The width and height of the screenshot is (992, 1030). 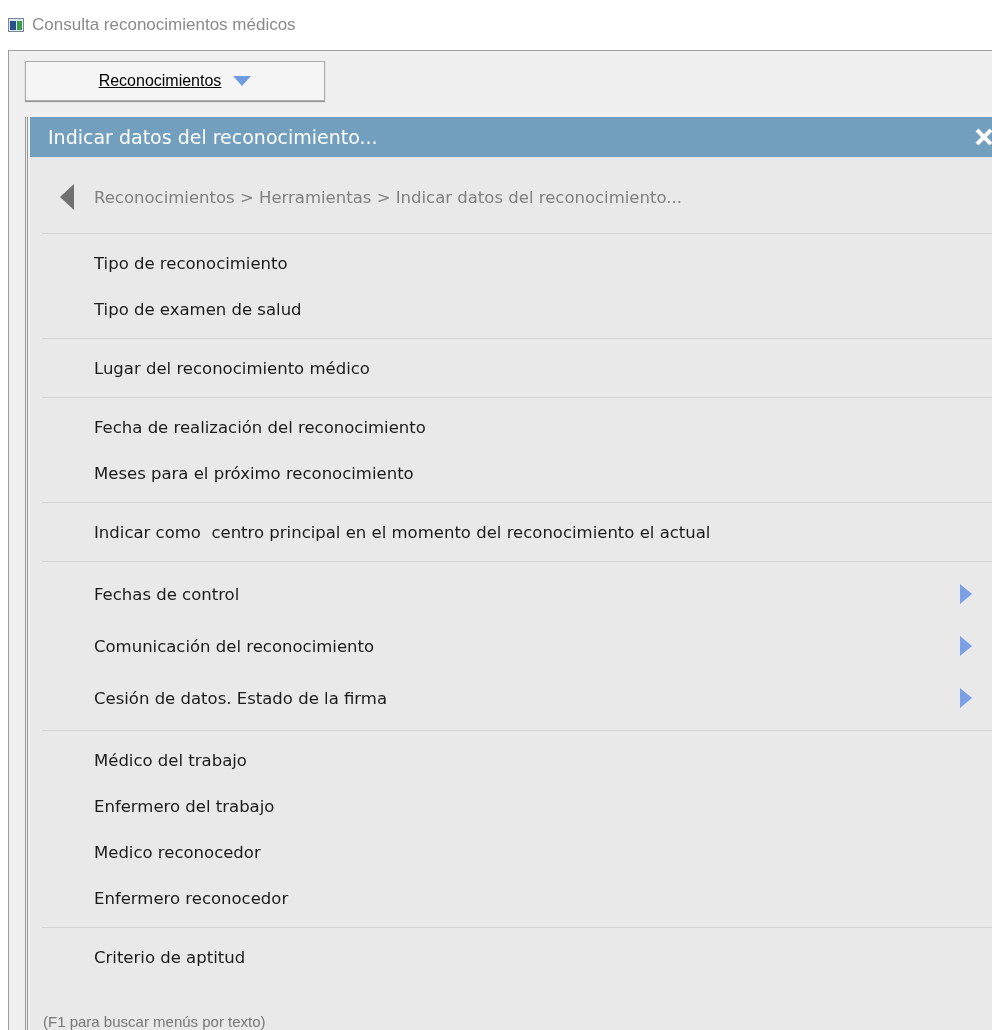 What do you see at coordinates (517, 698) in the screenshot?
I see `menu-item: Cesión de datos. Estado de la firma` at bounding box center [517, 698].